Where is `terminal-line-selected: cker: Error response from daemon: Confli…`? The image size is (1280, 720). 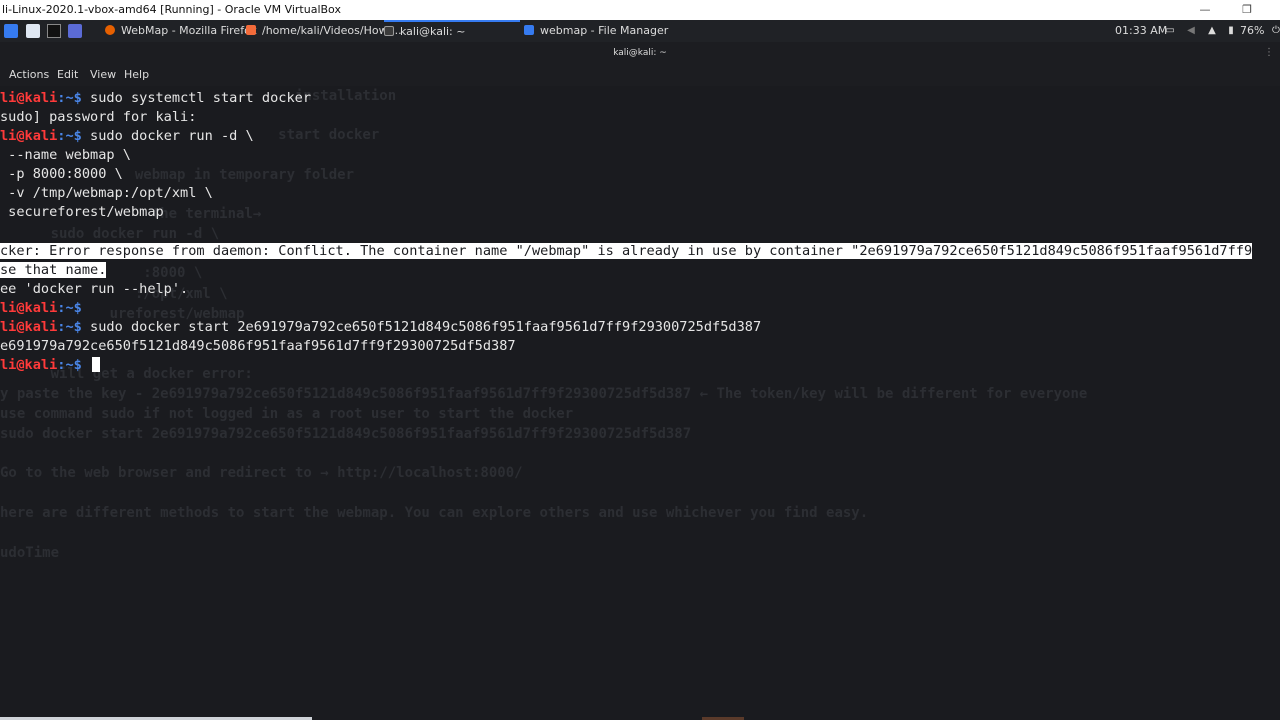
terminal-line-selected: cker: Error response from daemon: Confli… is located at coordinates (626, 251).